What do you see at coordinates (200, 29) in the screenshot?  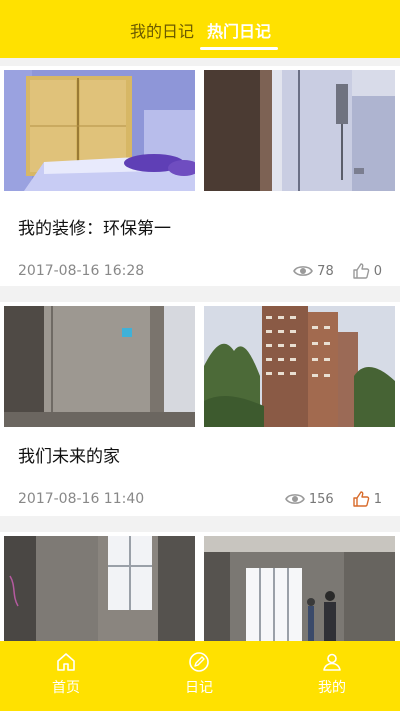 I see `top-bar: 我的日记 热门日记` at bounding box center [200, 29].